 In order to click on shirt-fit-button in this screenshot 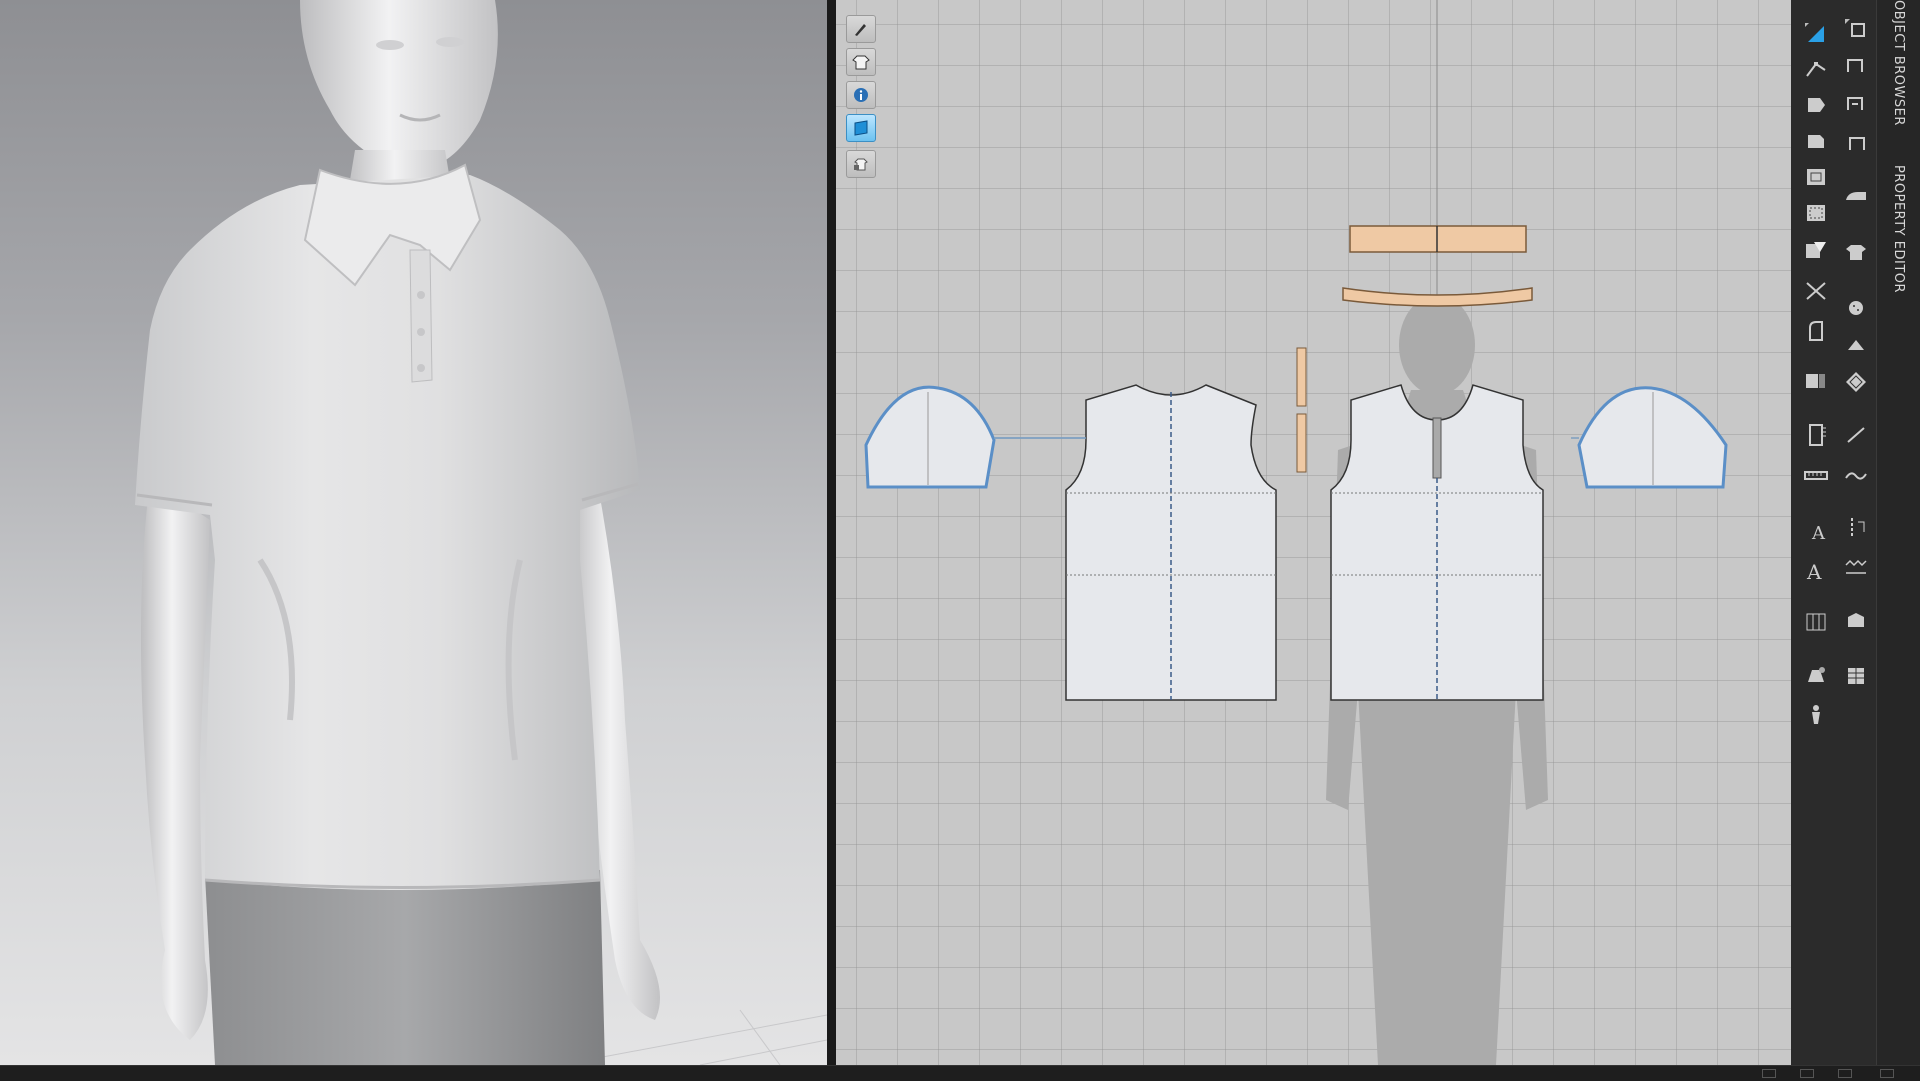, I will do `click(1856, 252)`.